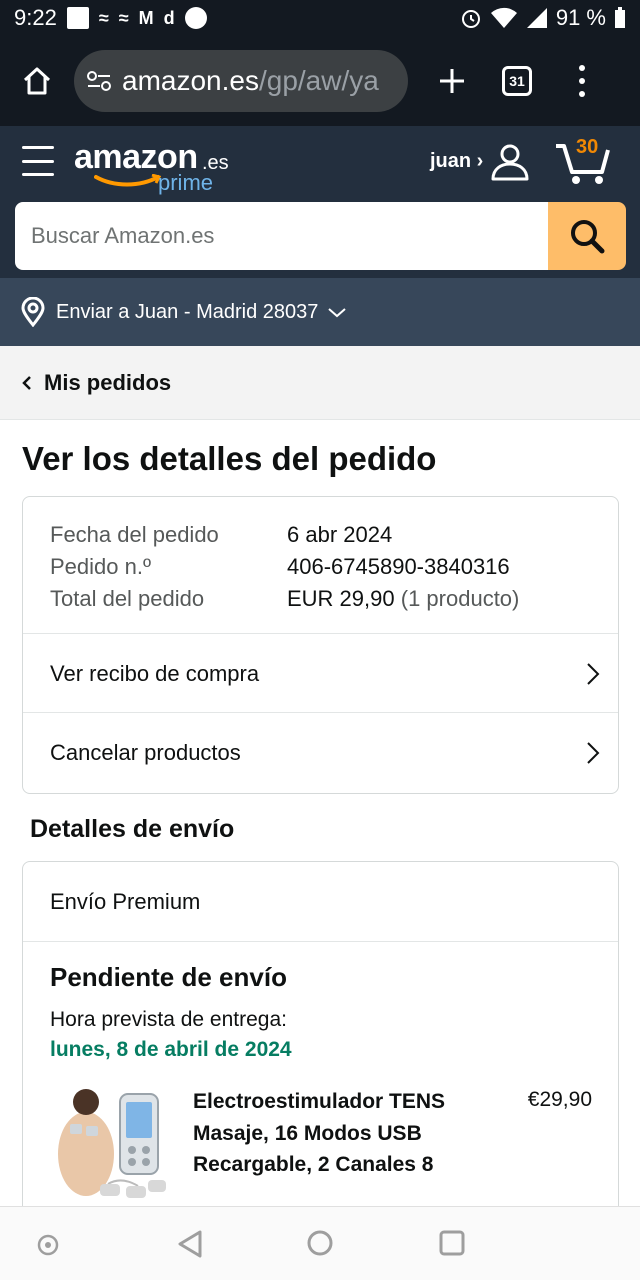 This screenshot has width=640, height=1280. Describe the element at coordinates (190, 1244) in the screenshot. I see `back-icon` at that location.